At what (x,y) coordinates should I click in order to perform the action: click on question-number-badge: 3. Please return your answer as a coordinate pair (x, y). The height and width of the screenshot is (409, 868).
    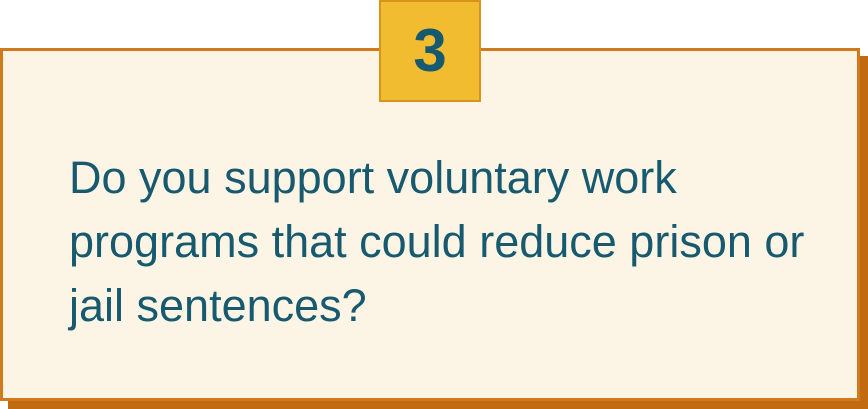
    Looking at the image, I should click on (430, 51).